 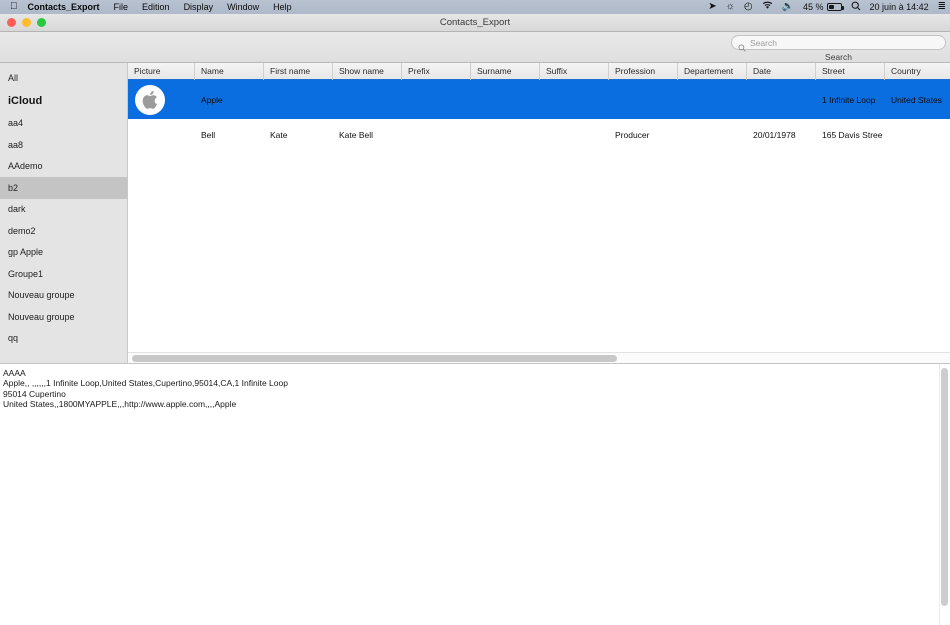 I want to click on cell-profession: Producer, so click(x=632, y=134).